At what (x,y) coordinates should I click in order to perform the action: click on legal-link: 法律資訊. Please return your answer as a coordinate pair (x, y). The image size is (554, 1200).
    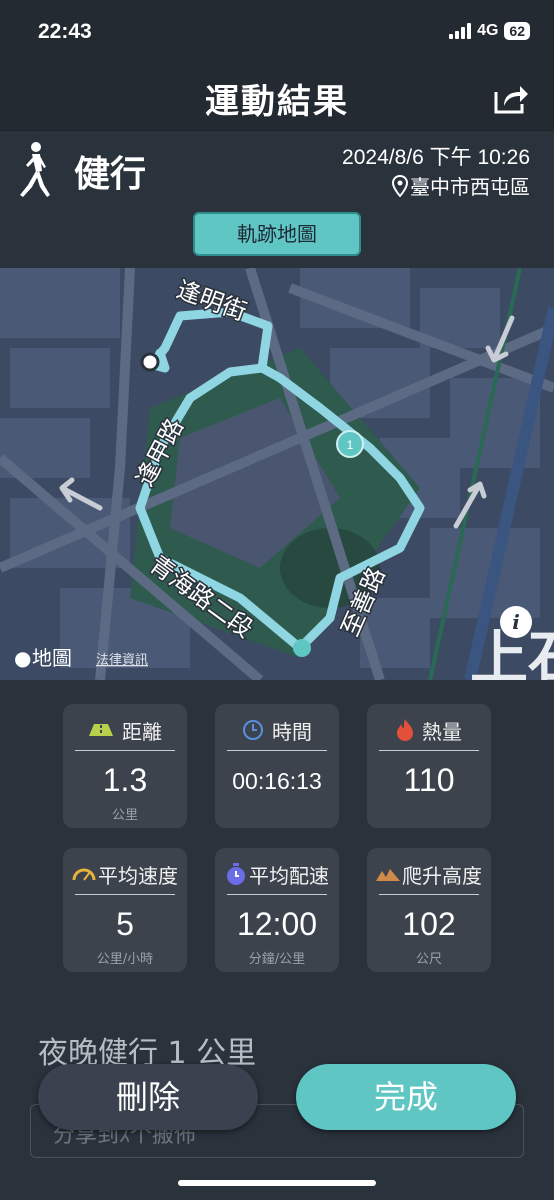
    Looking at the image, I should click on (122, 660).